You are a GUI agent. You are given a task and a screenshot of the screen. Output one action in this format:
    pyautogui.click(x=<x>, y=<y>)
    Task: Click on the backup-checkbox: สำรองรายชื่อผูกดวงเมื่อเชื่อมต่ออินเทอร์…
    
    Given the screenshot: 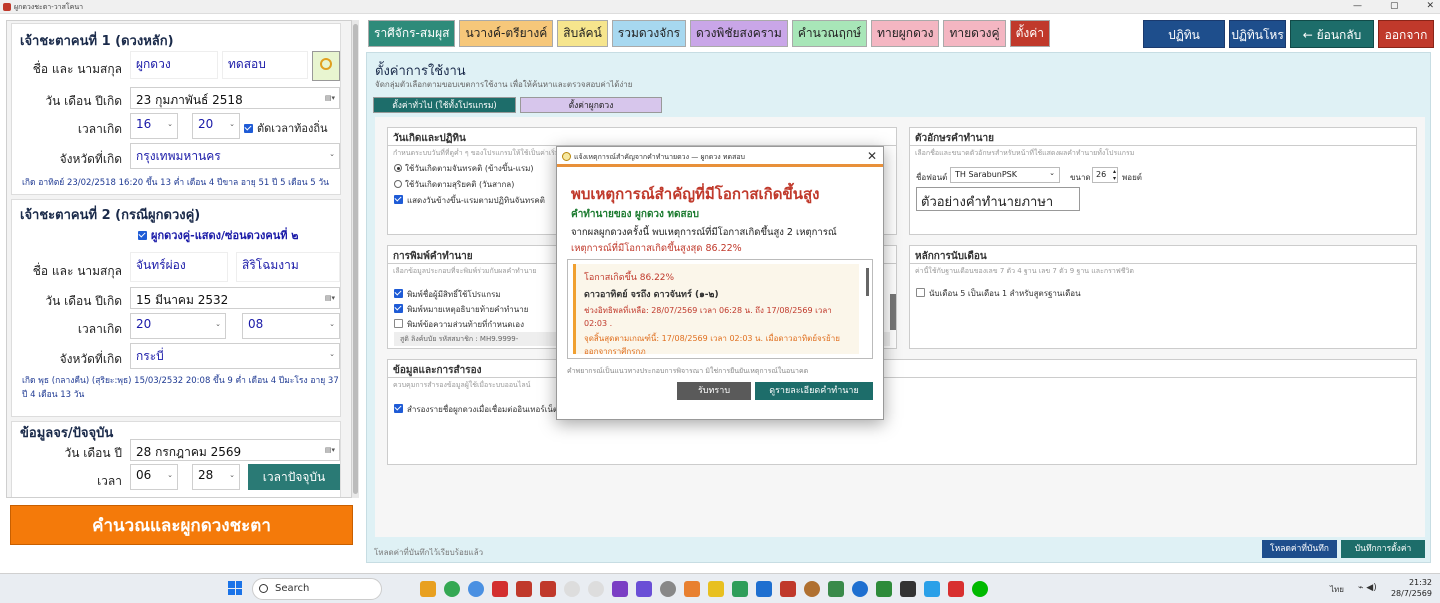 What is the action you would take?
    pyautogui.click(x=476, y=409)
    